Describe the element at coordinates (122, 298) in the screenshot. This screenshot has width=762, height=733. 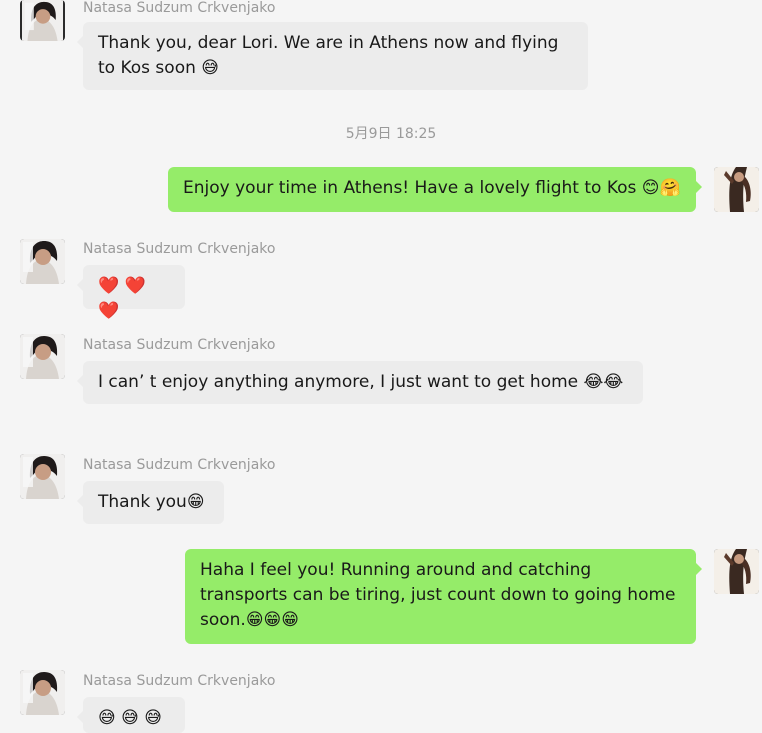
I see `message-text: ❤️ ❤️ ❤️` at that location.